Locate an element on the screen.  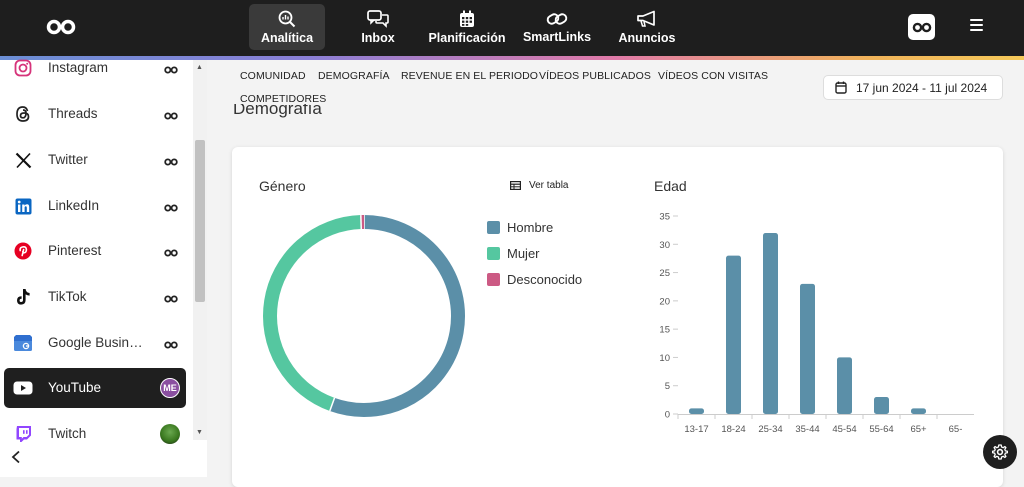
account-avatar-twitch is located at coordinates (170, 434).